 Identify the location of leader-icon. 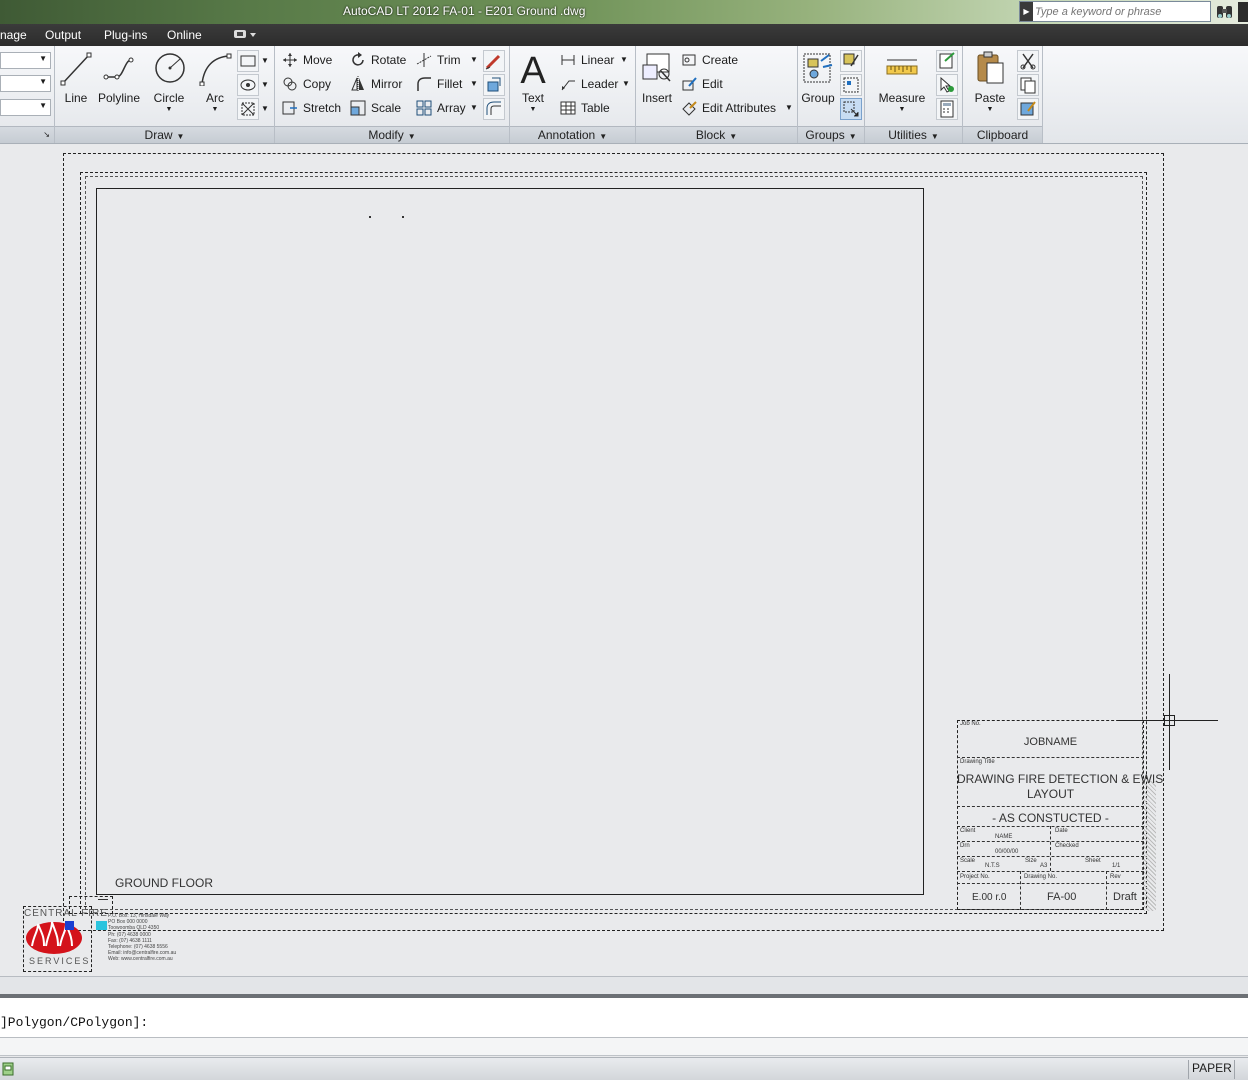
(568, 85).